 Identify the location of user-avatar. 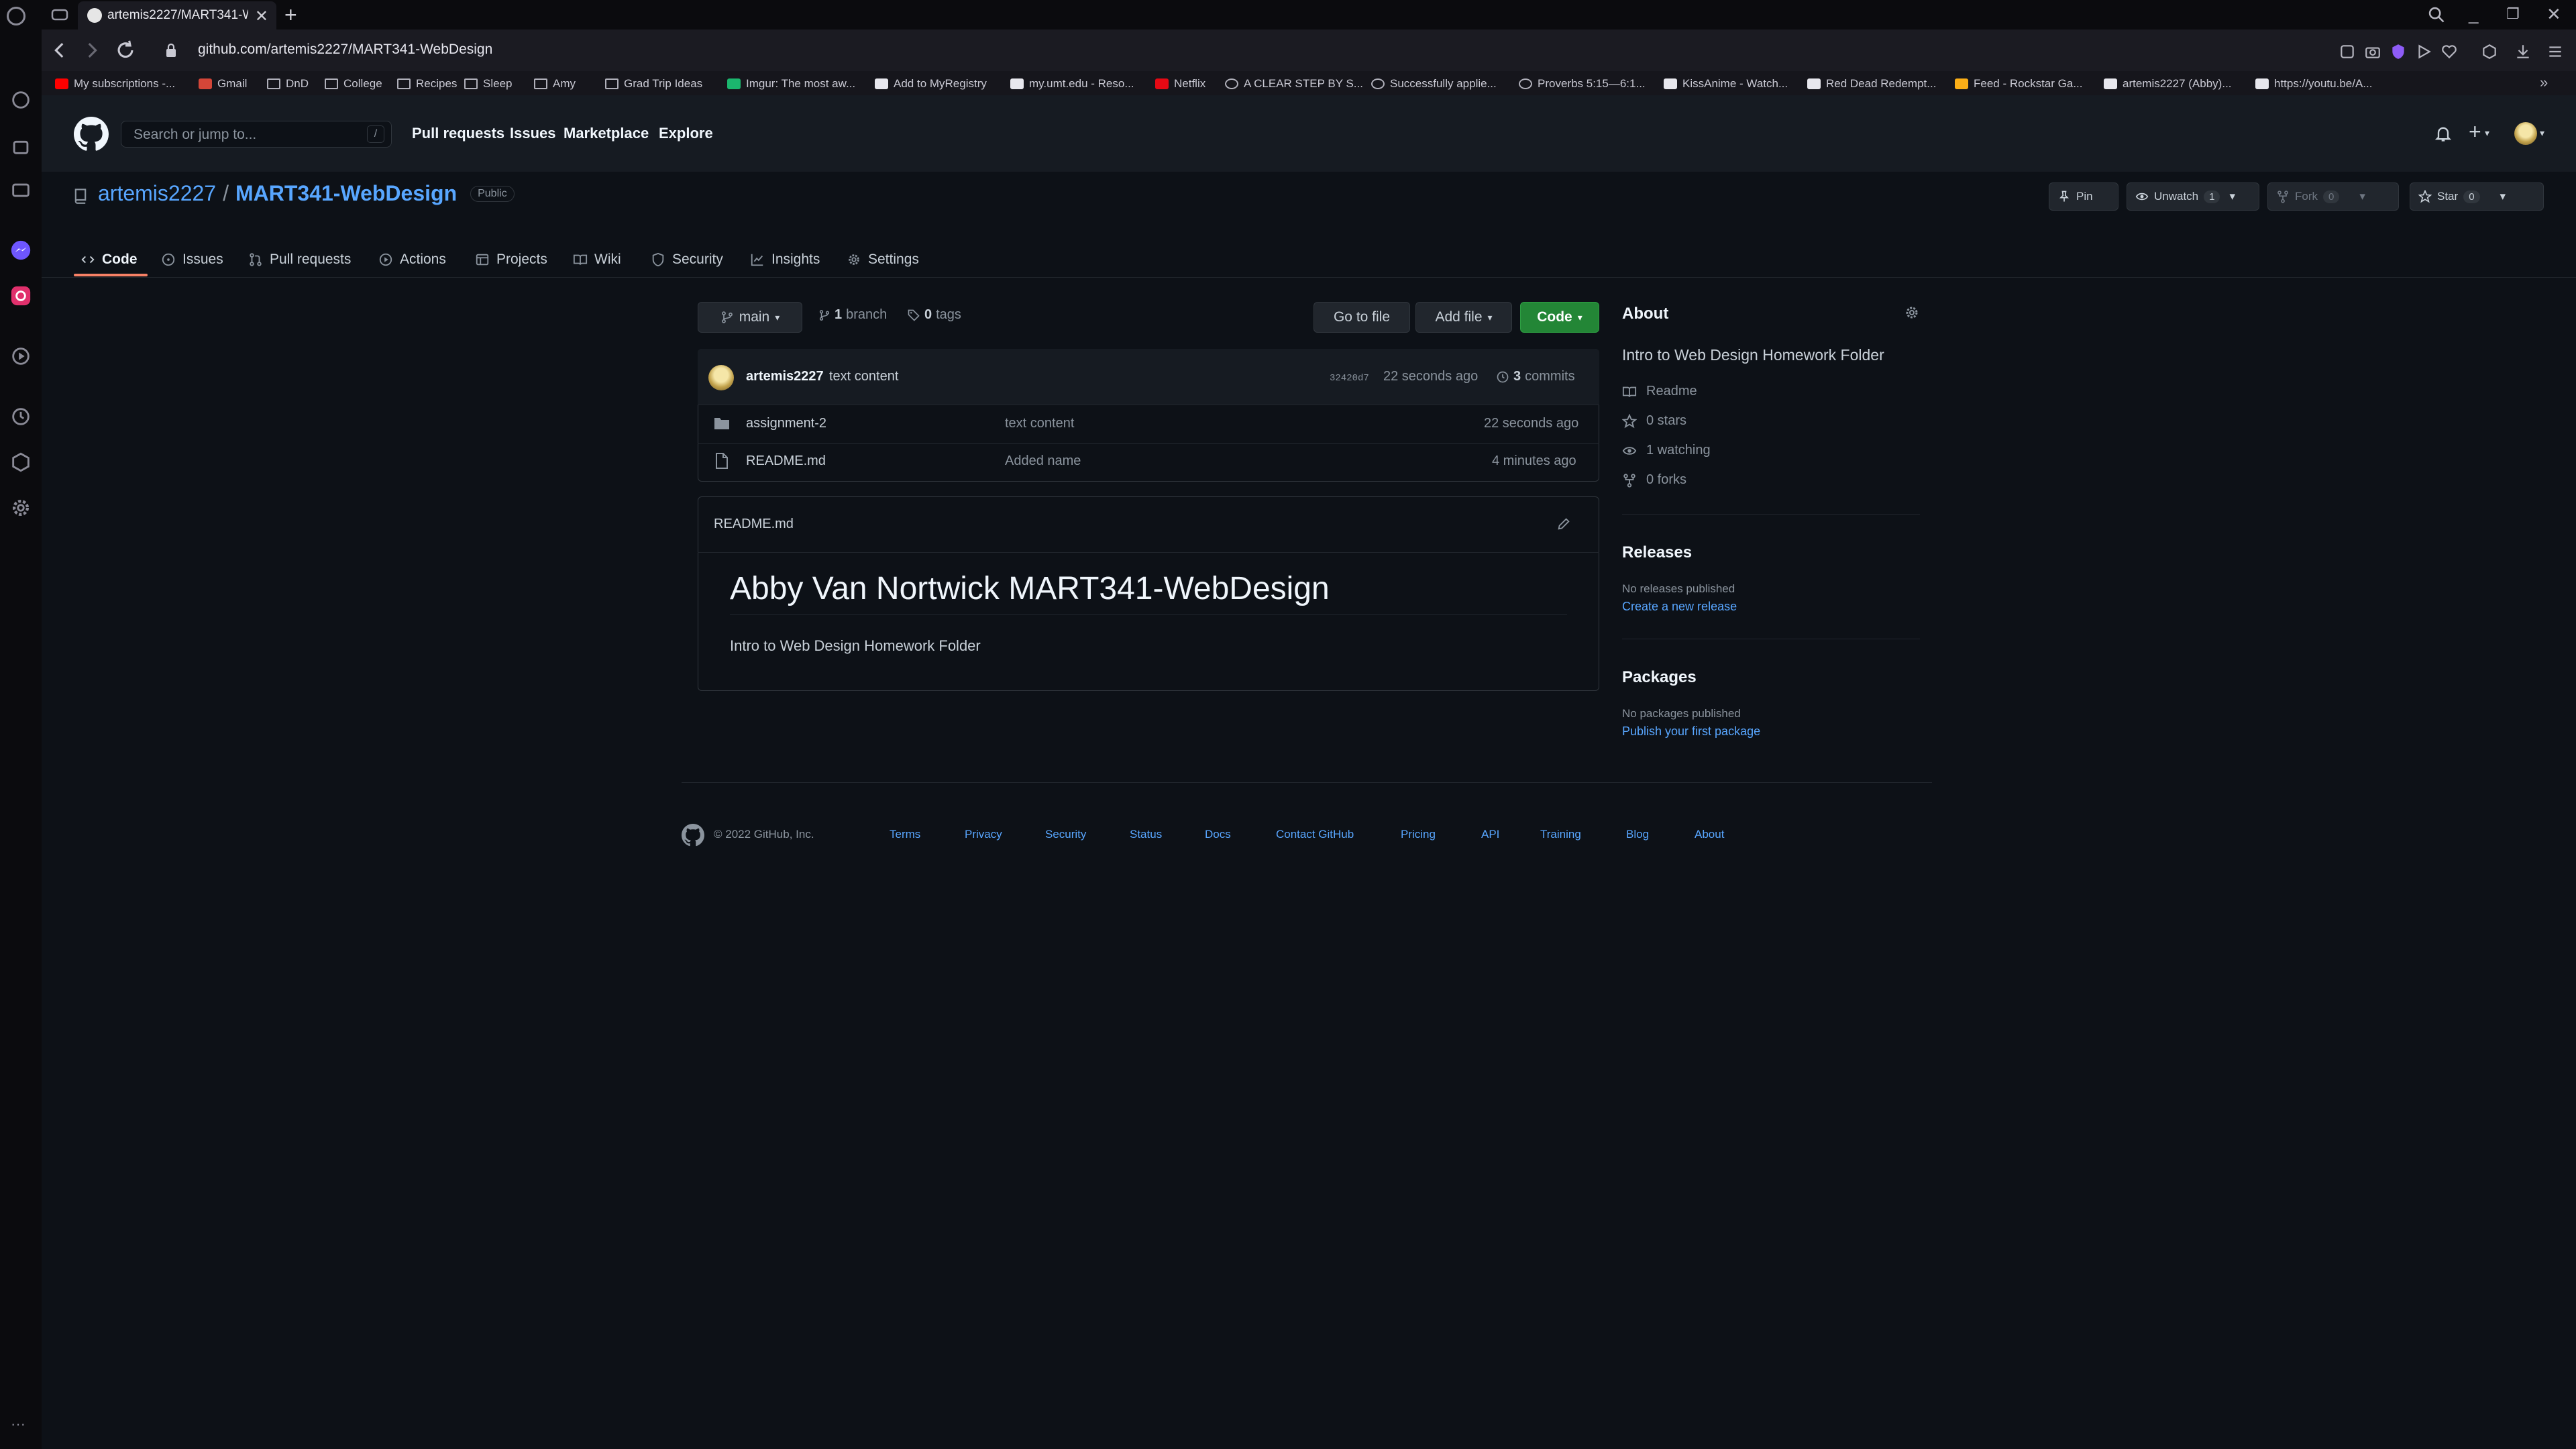
(2525, 133).